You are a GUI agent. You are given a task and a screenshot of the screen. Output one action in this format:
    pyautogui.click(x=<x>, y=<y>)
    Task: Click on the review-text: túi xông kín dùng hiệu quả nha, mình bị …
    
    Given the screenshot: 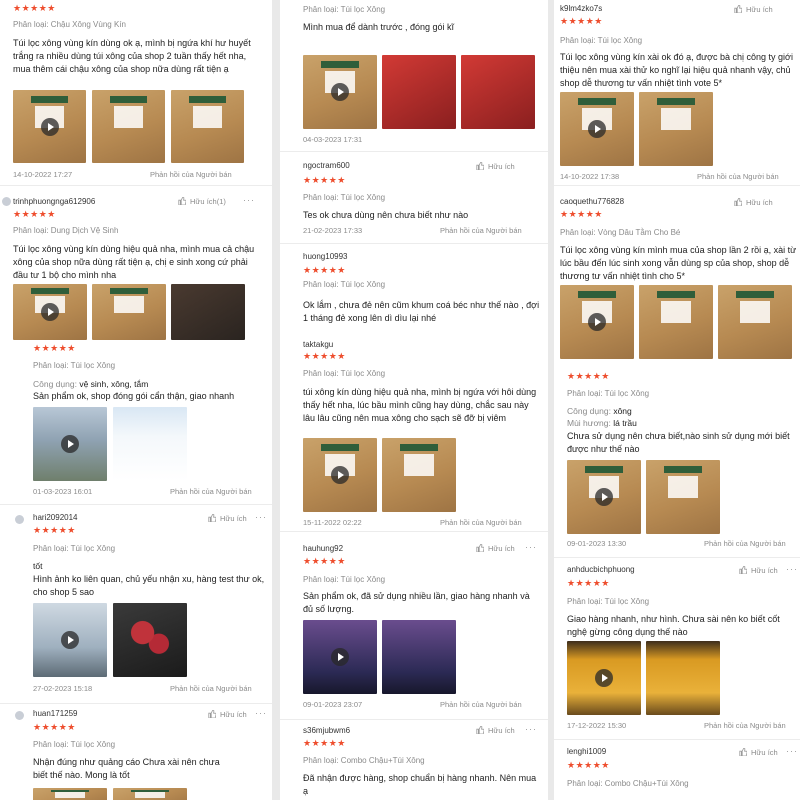 What is the action you would take?
    pyautogui.click(x=420, y=405)
    